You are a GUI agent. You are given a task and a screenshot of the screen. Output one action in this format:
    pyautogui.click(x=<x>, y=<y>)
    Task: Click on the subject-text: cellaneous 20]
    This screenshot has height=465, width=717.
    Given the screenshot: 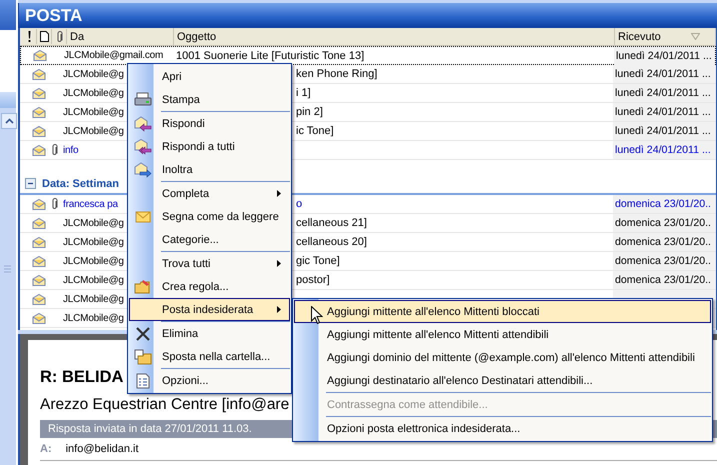 What is the action you would take?
    pyautogui.click(x=331, y=242)
    